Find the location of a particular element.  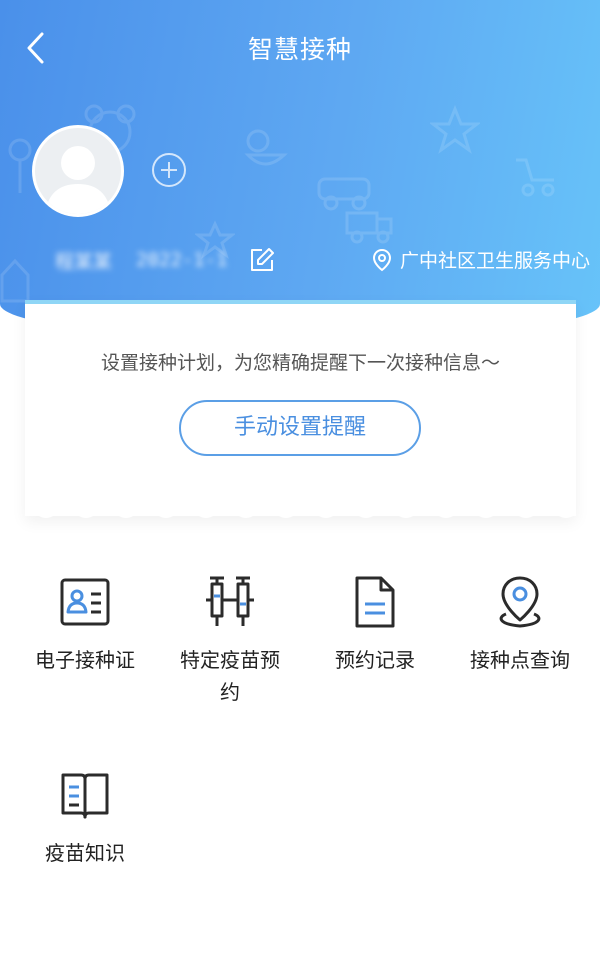

child-birthdate: 2022-1-1 is located at coordinates (182, 260).